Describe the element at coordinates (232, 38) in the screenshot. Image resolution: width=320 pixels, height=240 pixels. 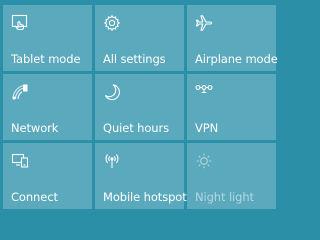
I see `airplane-mode-tile: Airplane mode` at that location.